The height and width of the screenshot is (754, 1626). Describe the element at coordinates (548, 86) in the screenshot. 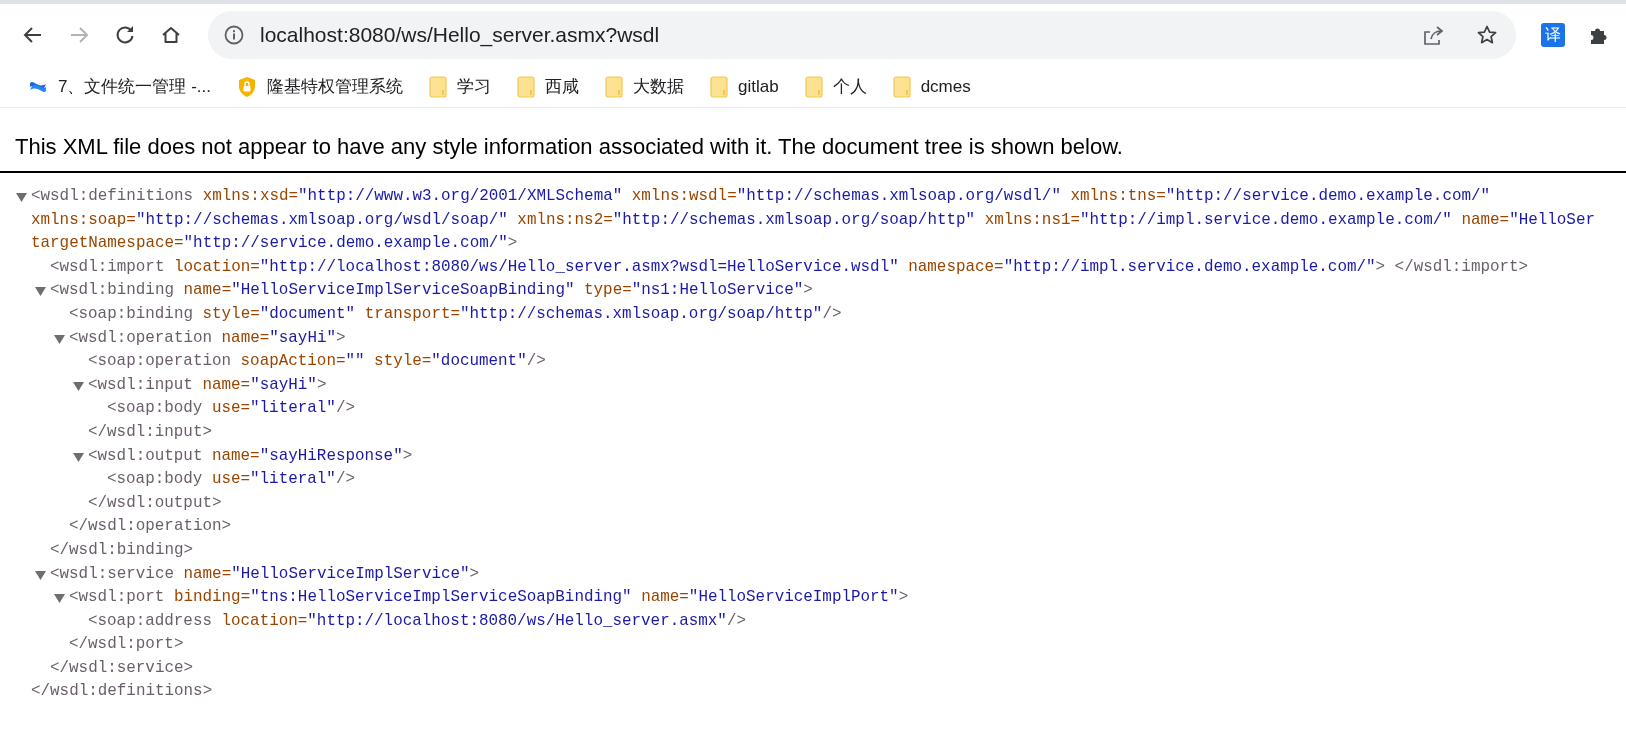

I see `bookmark-item: 西咸` at that location.